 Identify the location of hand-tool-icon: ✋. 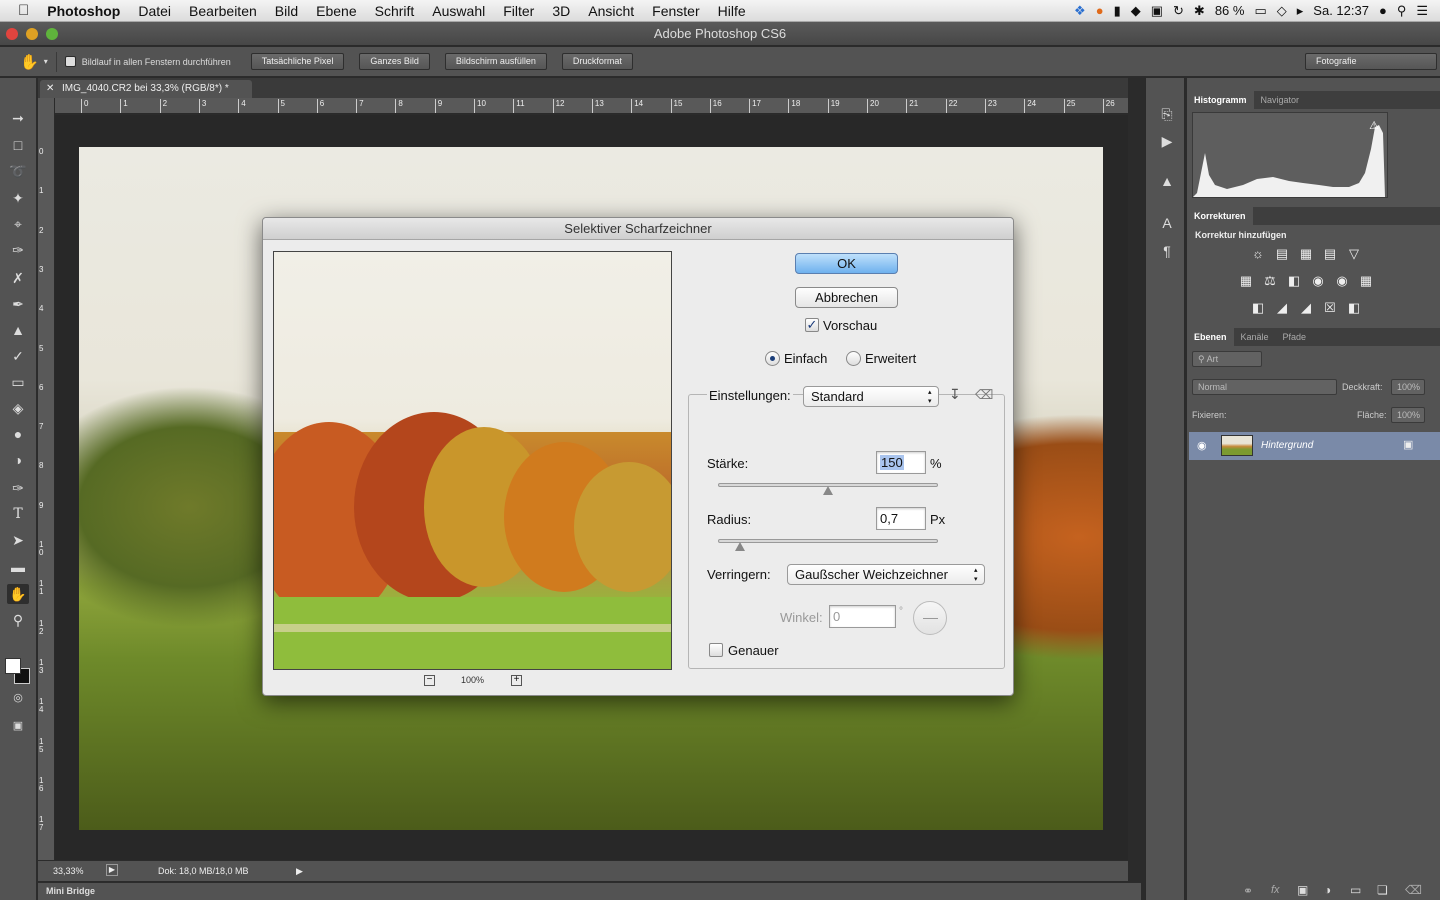
(29, 62).